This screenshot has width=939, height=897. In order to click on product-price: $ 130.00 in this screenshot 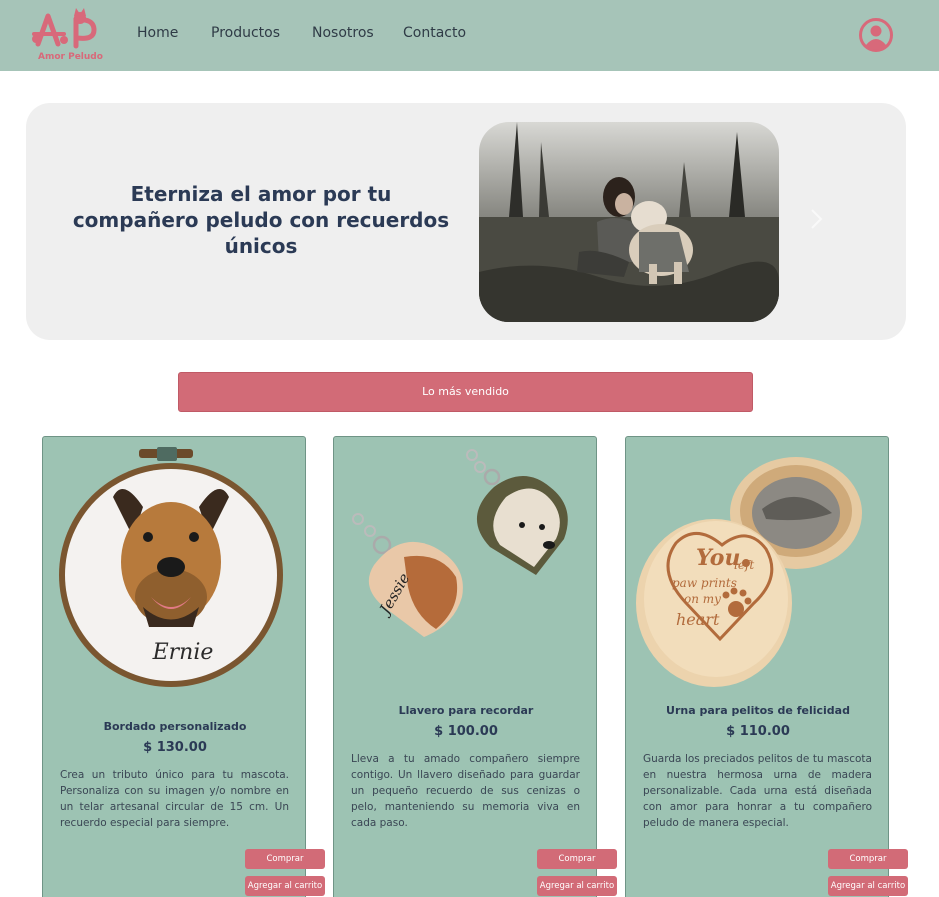, I will do `click(175, 747)`.